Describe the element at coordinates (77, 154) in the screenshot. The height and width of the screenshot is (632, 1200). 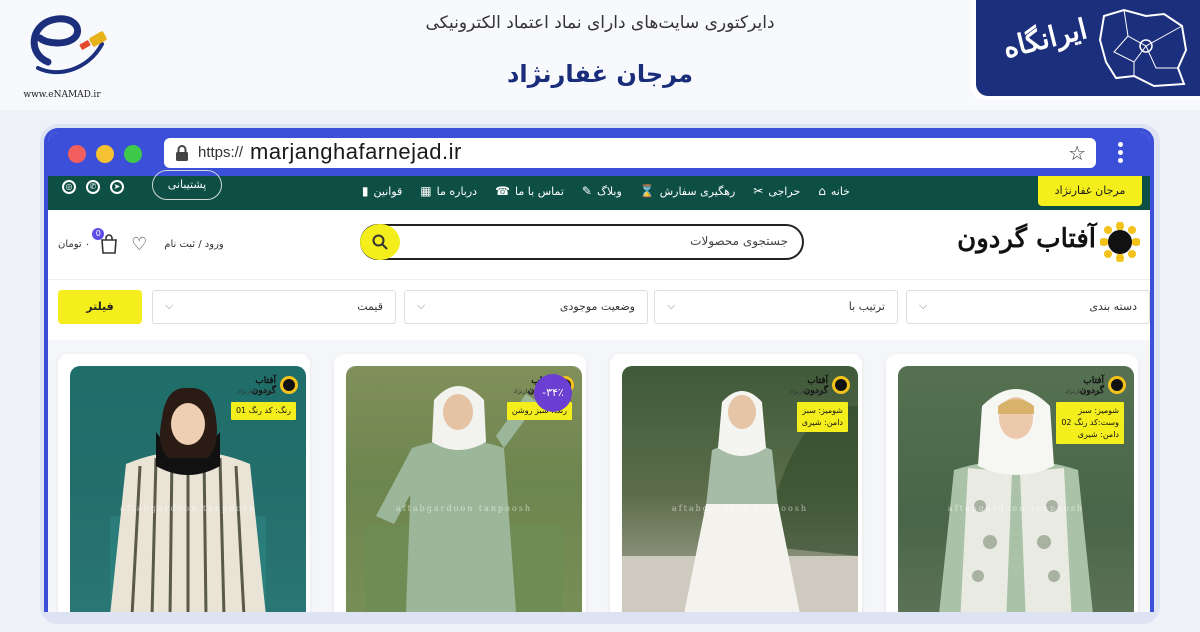
I see `close-window-icon` at that location.